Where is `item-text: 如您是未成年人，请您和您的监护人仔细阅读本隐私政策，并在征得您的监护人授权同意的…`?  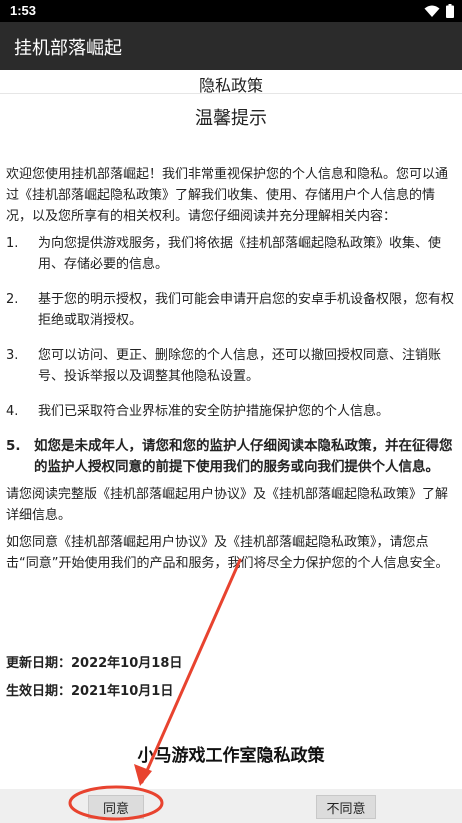 item-text: 如您是未成年人，请您和您的监护人仔细阅读本隐私政策，并在征得您的监护人授权同意的… is located at coordinates (243, 456).